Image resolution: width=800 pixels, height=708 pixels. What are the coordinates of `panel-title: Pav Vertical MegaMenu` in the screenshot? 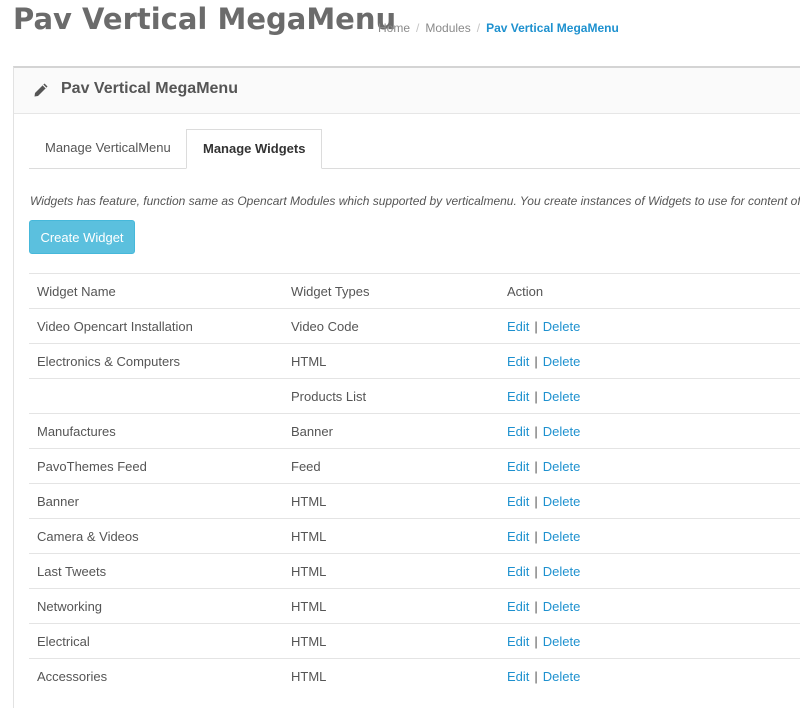 It's located at (149, 88).